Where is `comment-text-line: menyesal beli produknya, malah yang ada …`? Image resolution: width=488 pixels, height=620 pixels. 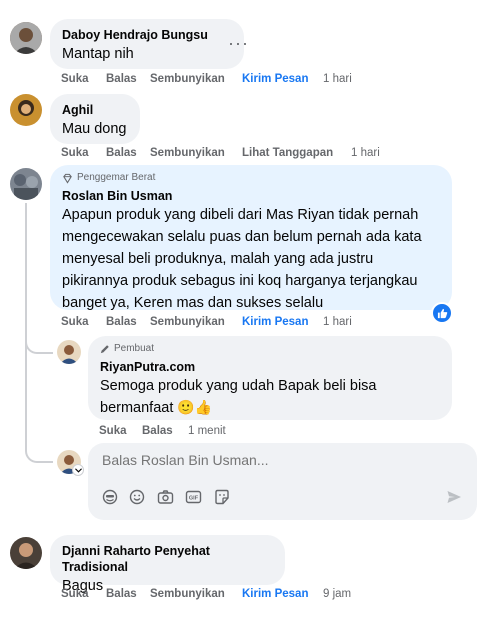
comment-text-line: menyesal beli produknya, malah yang ada … is located at coordinates (218, 259).